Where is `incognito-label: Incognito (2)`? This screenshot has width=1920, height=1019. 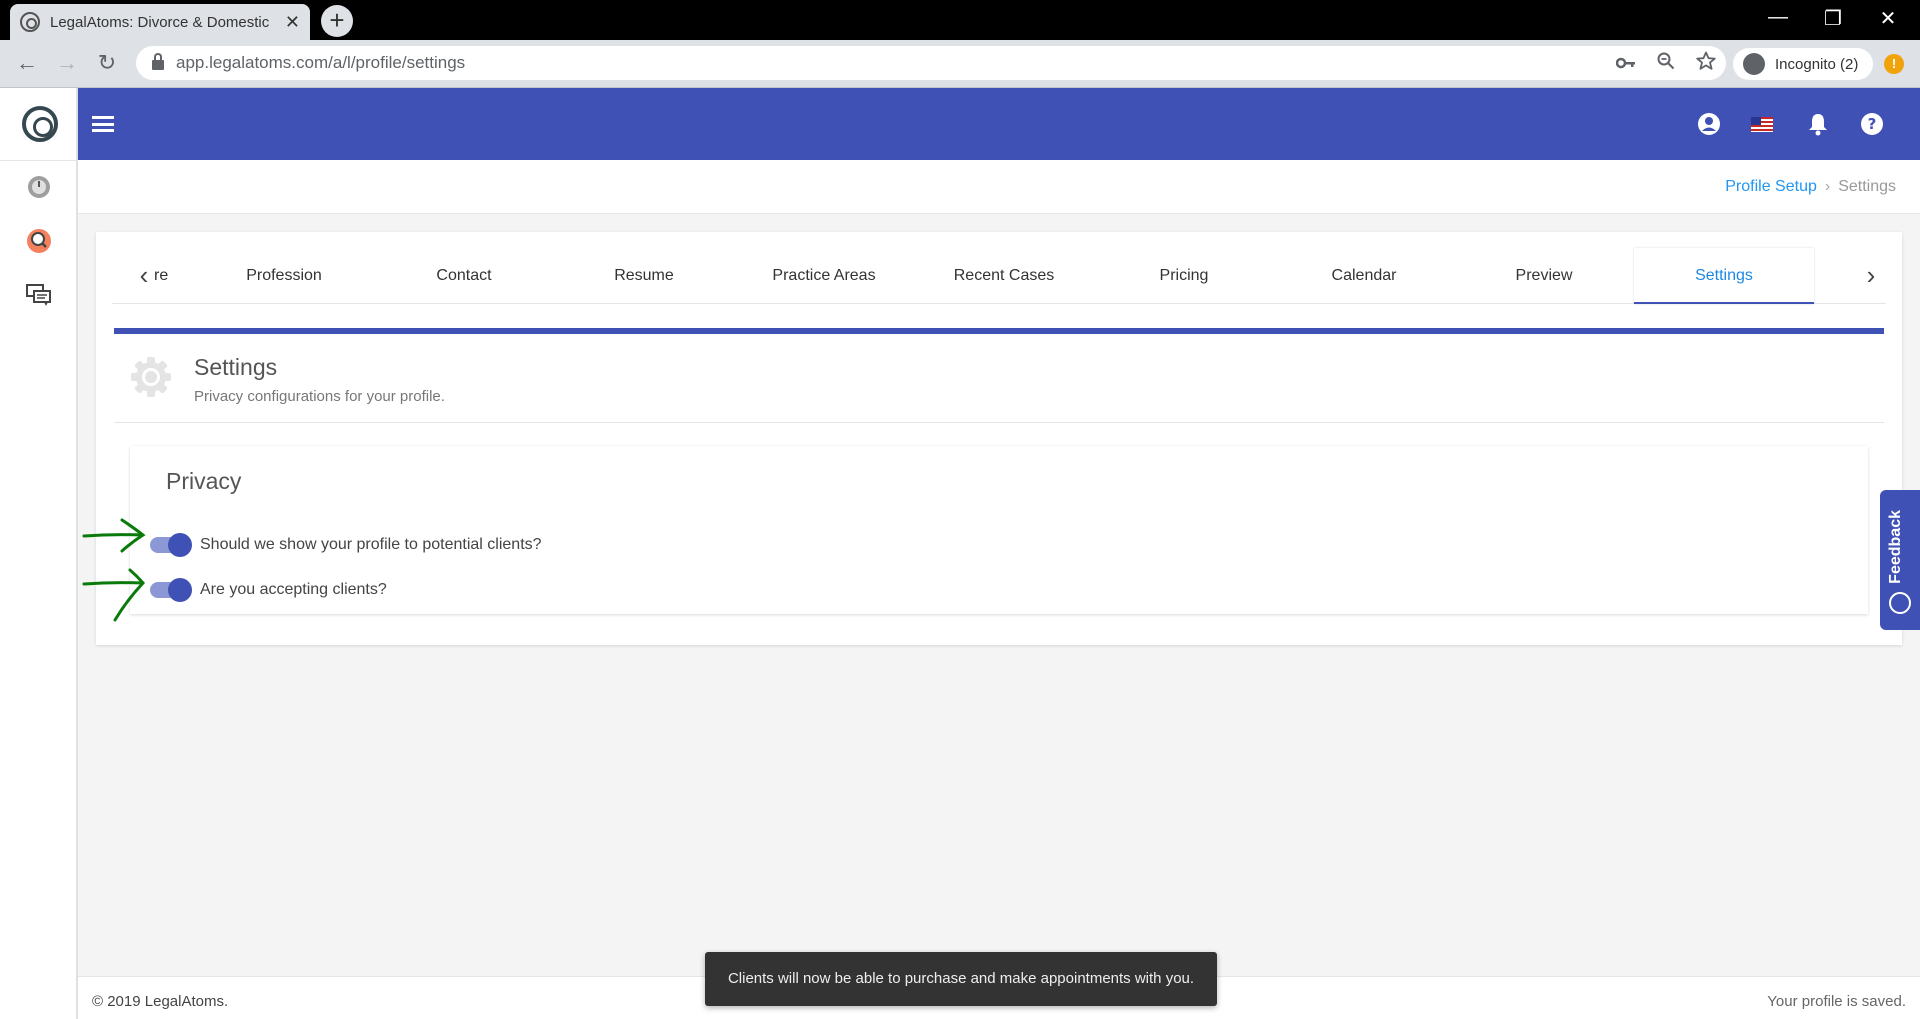
incognito-label: Incognito (2) is located at coordinates (1817, 64).